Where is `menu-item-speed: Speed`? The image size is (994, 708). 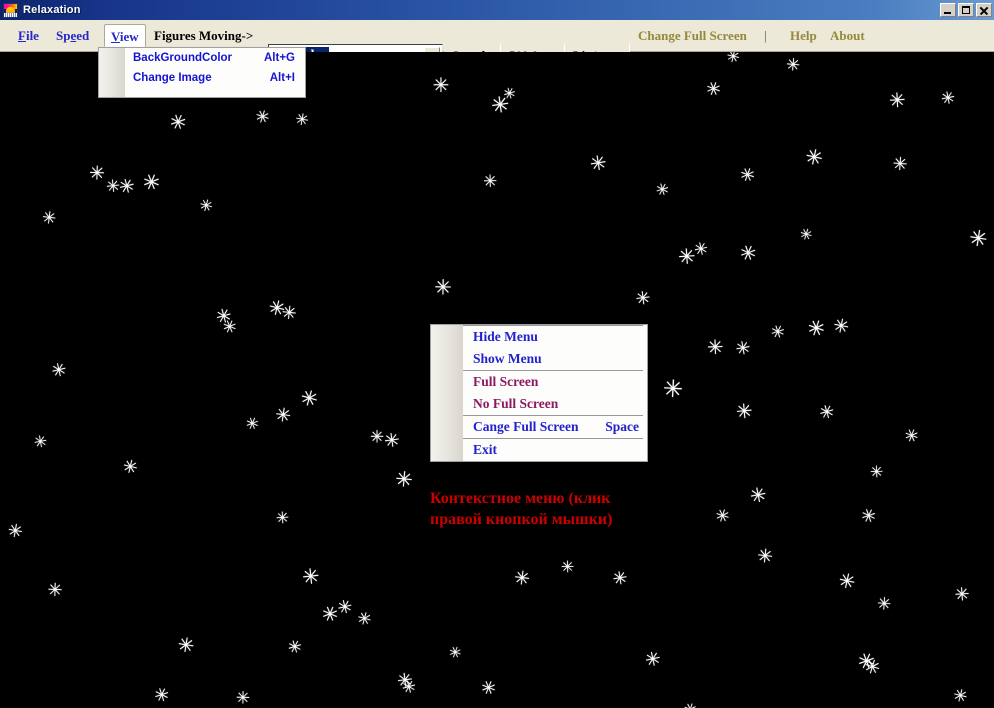
menu-item-speed: Speed is located at coordinates (72, 35).